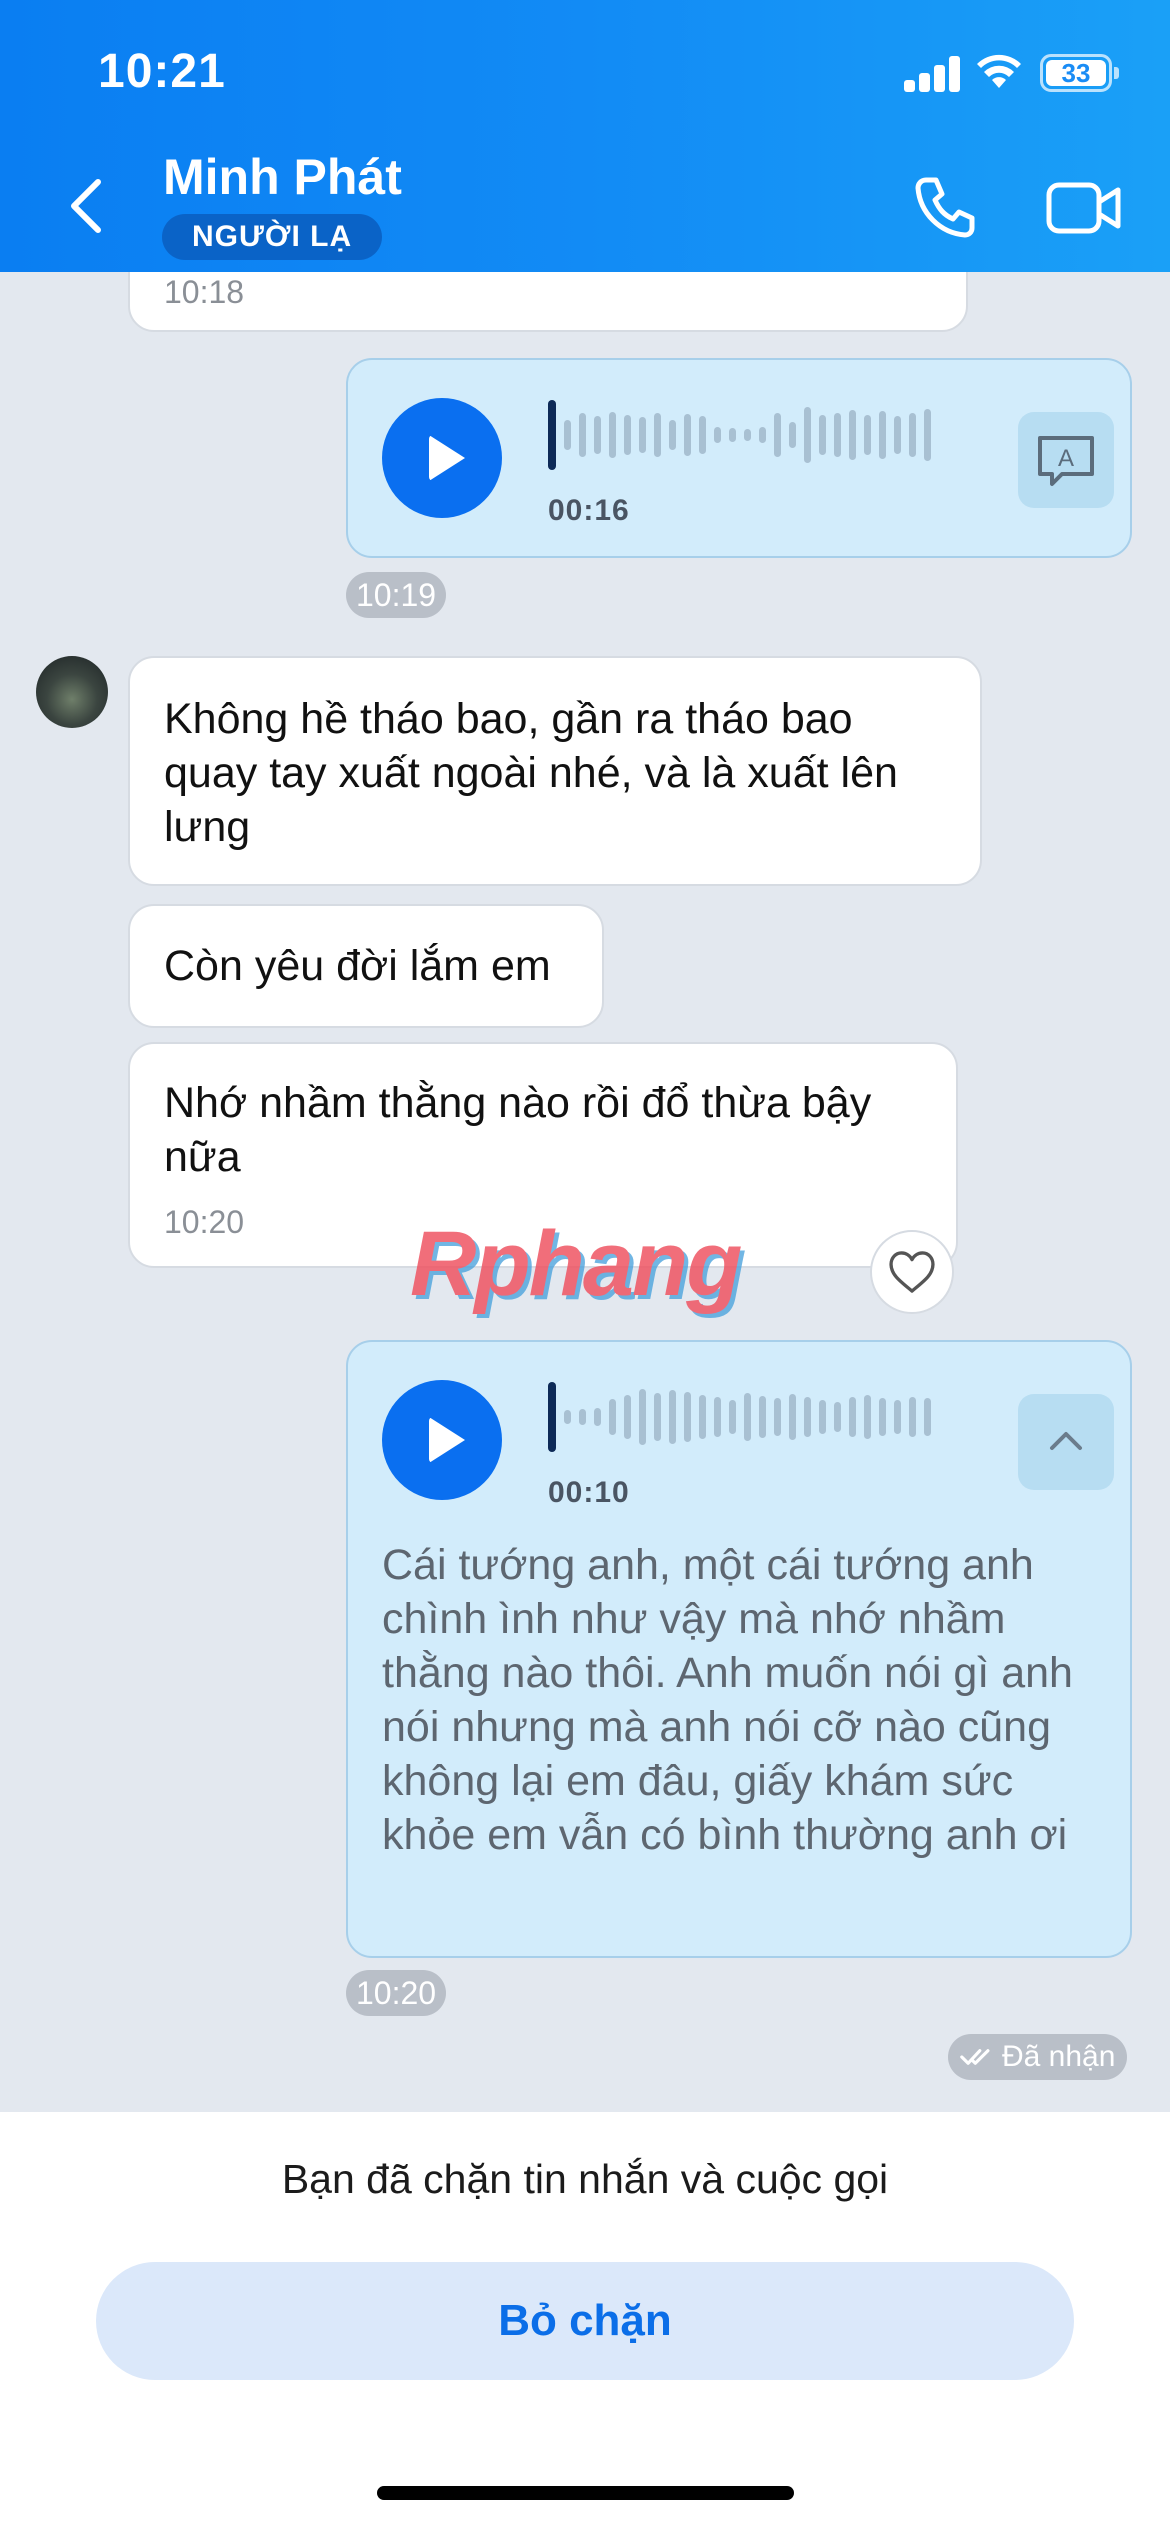 This screenshot has height=2532, width=1170. I want to click on voice-duration: 00:10, so click(589, 1492).